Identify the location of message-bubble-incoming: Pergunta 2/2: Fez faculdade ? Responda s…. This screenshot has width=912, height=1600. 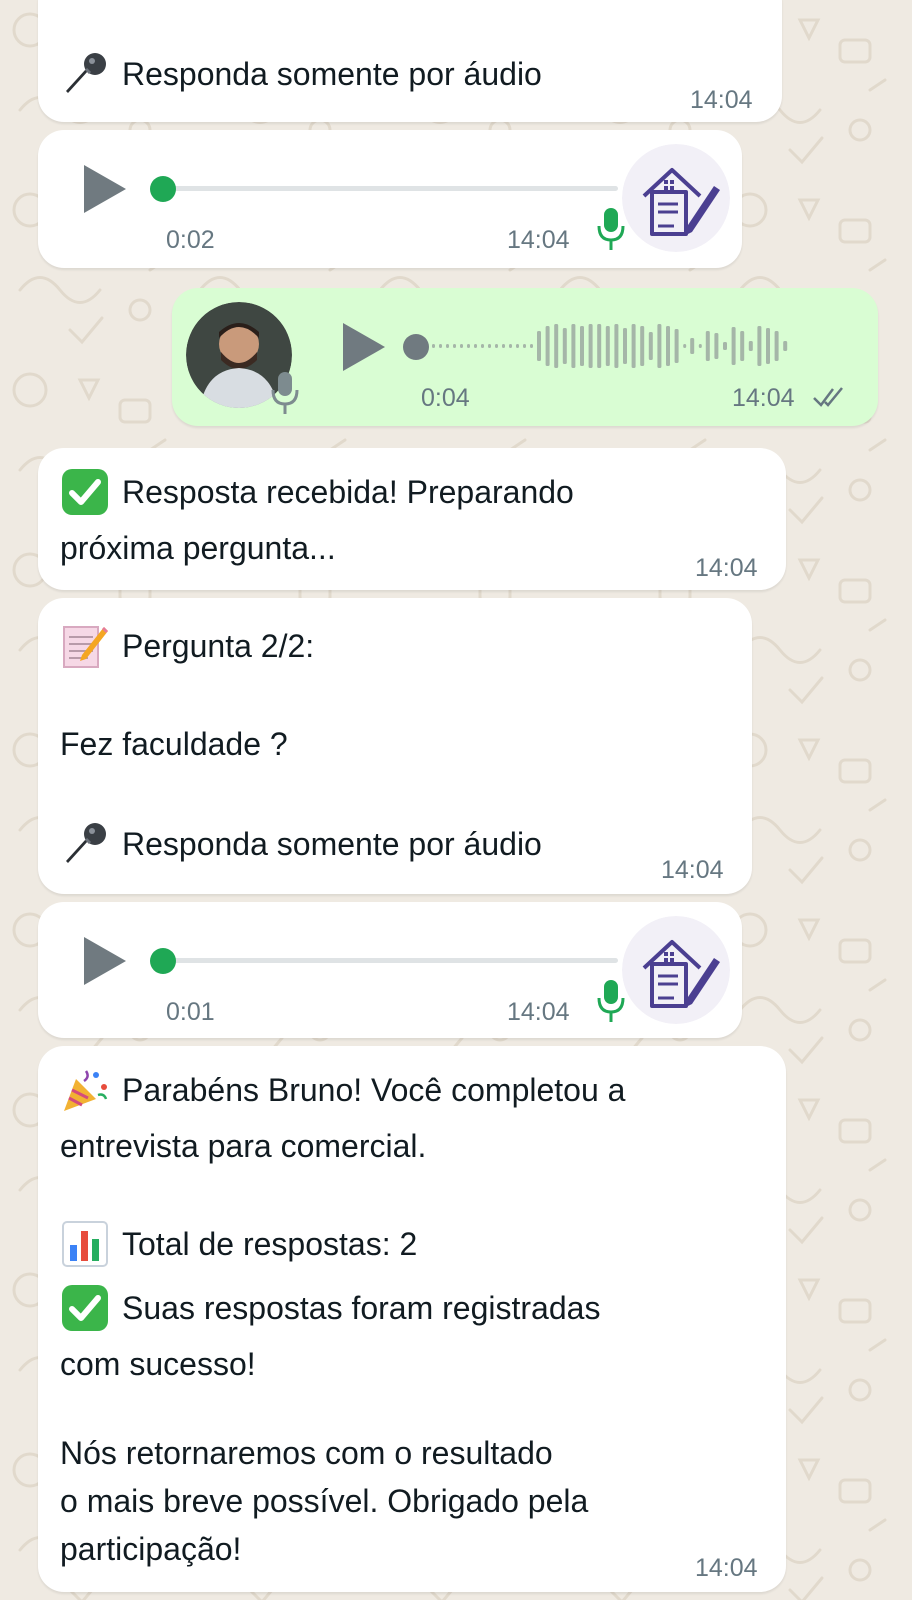
(395, 746).